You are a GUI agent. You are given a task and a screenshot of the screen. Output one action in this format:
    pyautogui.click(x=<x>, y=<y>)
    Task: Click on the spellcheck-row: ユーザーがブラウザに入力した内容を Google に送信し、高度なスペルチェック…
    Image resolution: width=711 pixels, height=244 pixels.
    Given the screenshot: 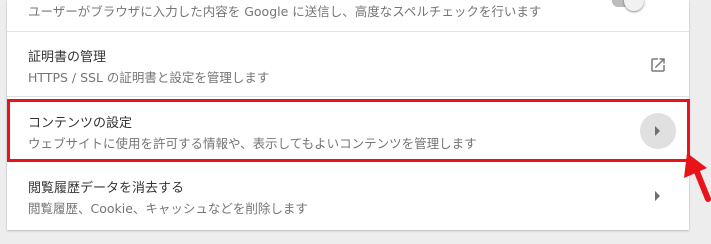 What is the action you would take?
    pyautogui.click(x=348, y=15)
    